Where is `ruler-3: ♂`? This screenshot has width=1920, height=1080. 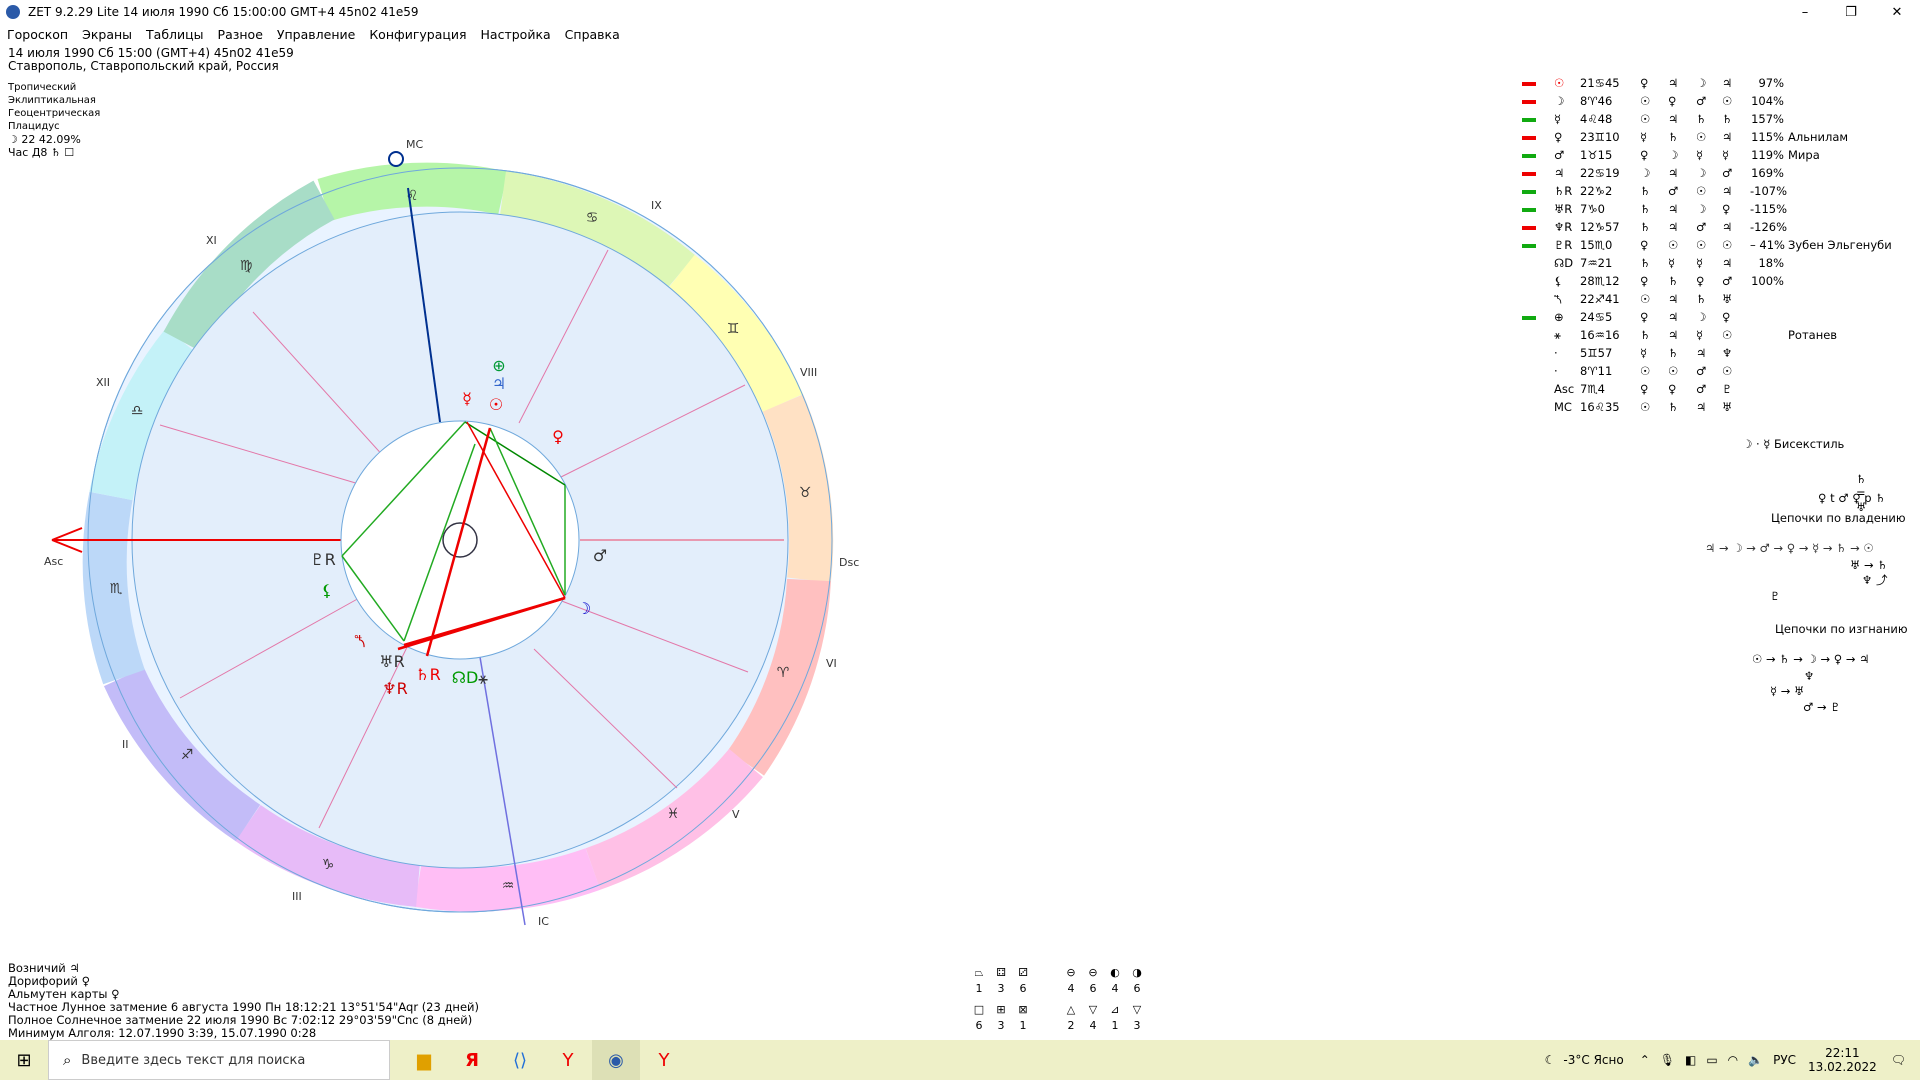 ruler-3: ♂ is located at coordinates (1701, 371).